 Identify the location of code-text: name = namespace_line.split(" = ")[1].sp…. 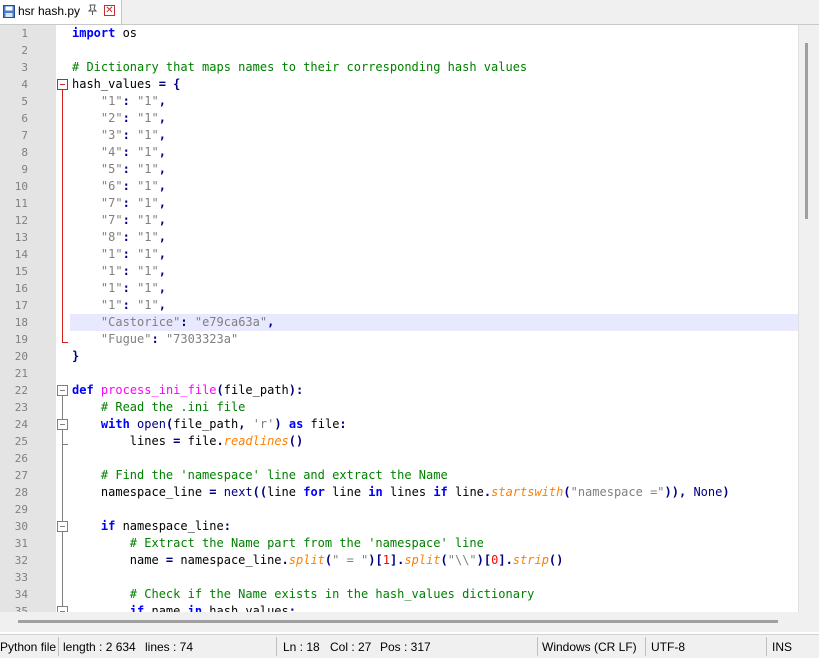
(318, 560).